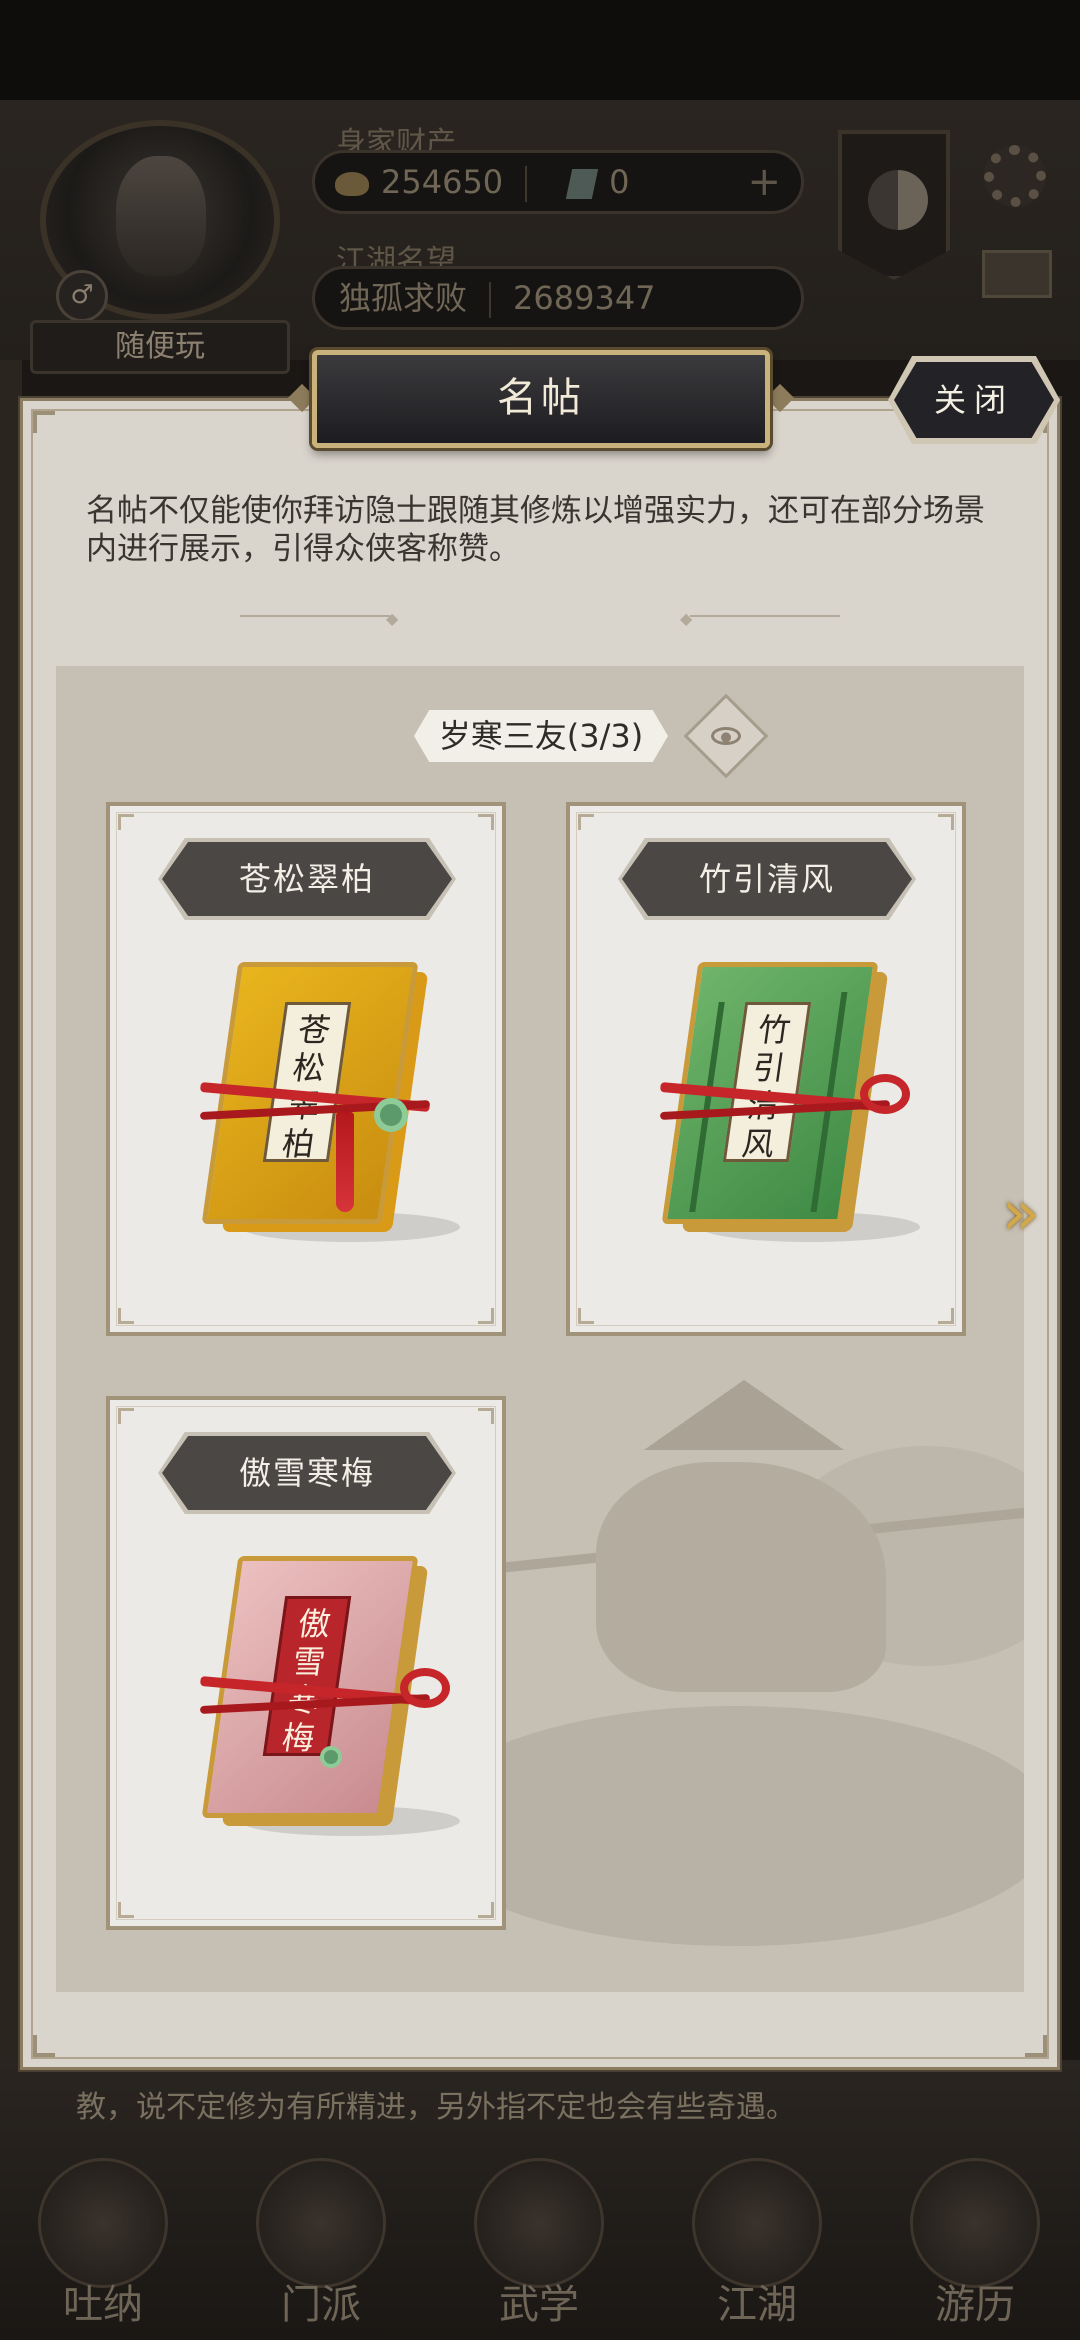 Image resolution: width=1080 pixels, height=2340 pixels. I want to click on pine-invitation-book: 苍松翠柏, so click(315, 1112).